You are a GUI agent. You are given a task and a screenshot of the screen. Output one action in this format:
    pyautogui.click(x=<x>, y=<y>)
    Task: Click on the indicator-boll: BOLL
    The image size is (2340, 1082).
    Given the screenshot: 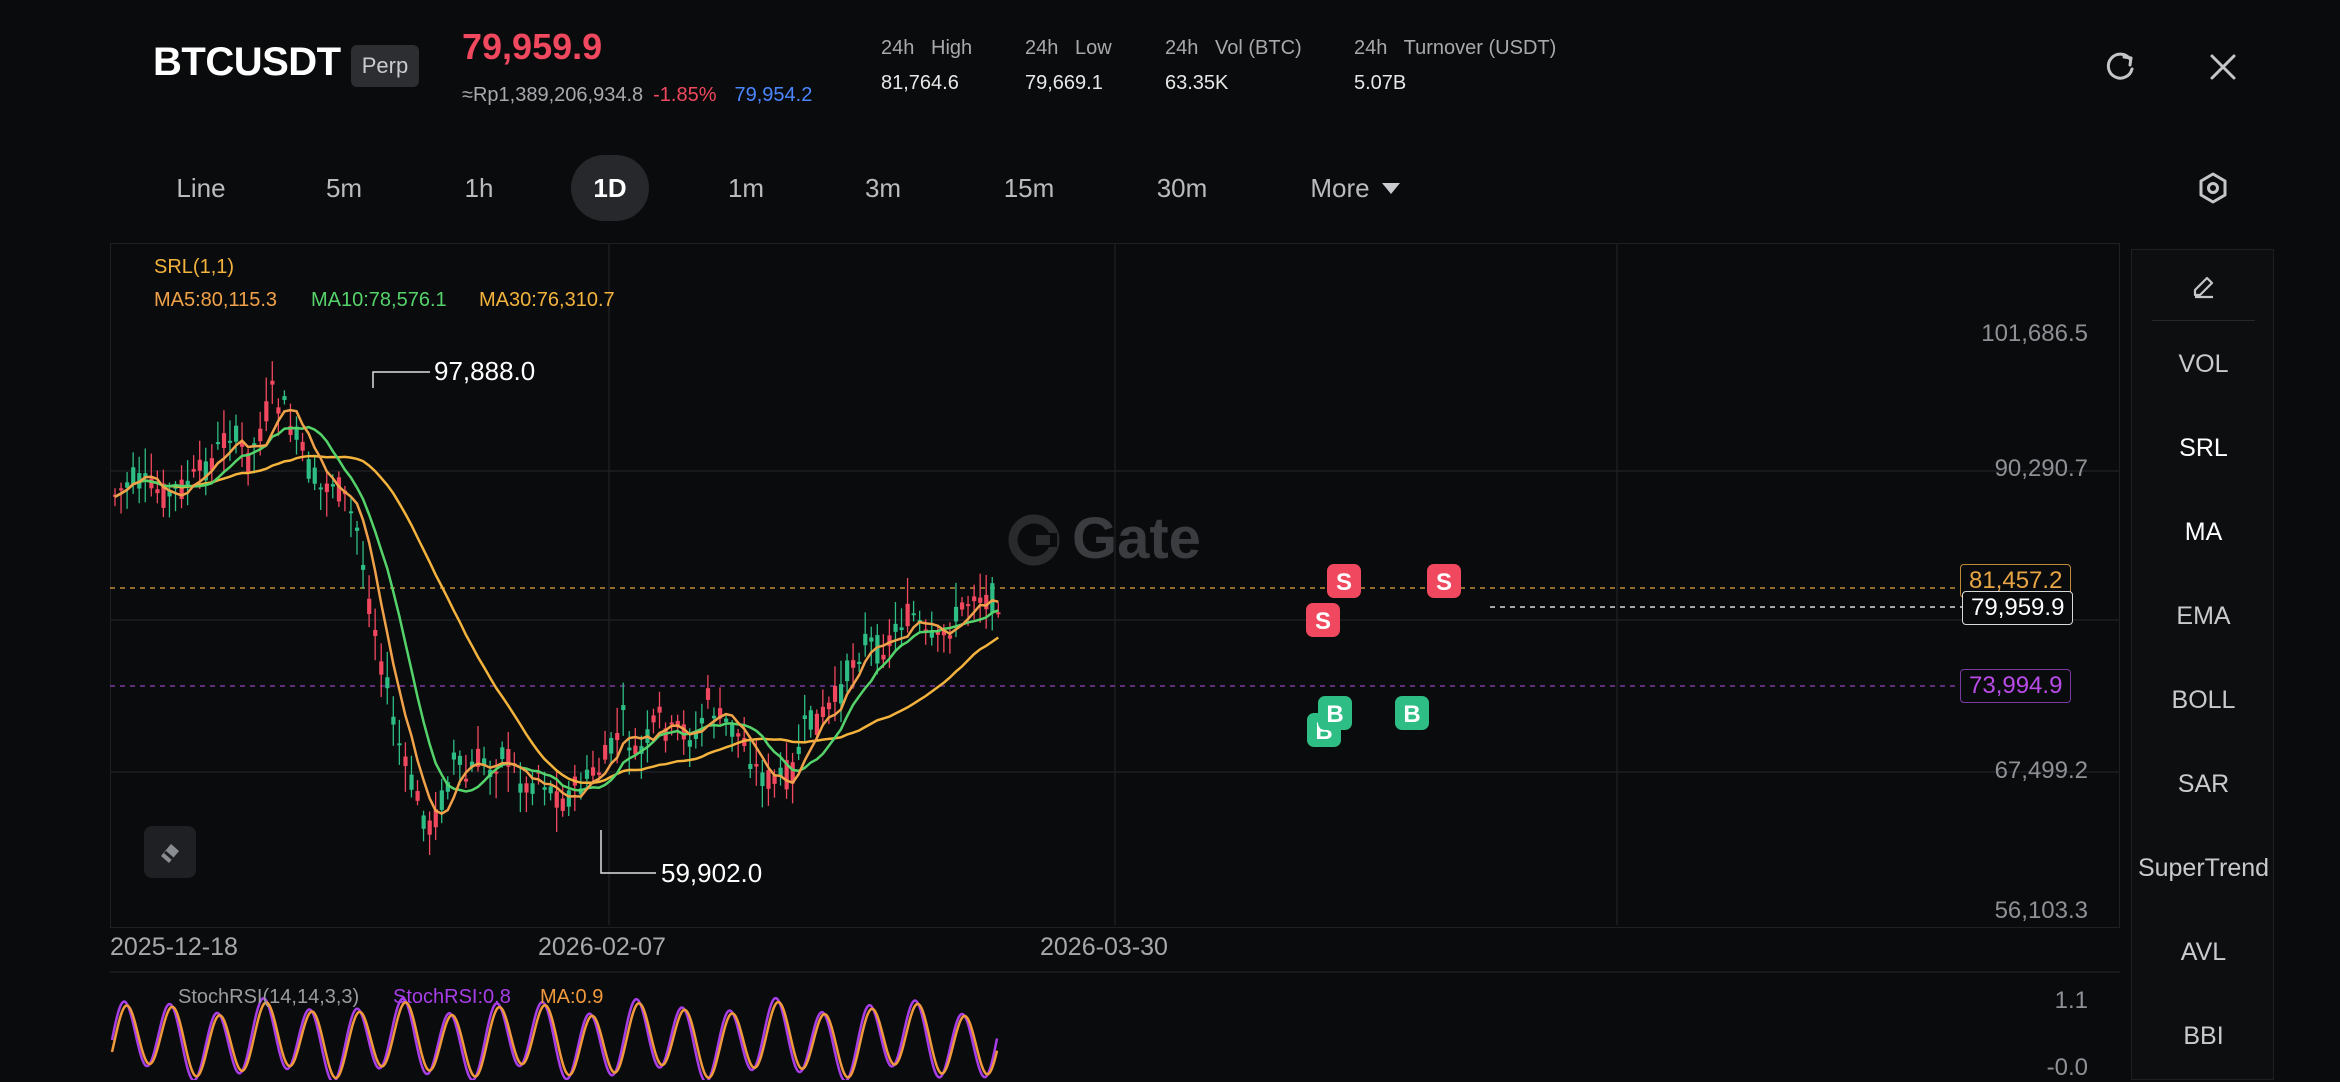 What is the action you would take?
    pyautogui.click(x=2203, y=700)
    